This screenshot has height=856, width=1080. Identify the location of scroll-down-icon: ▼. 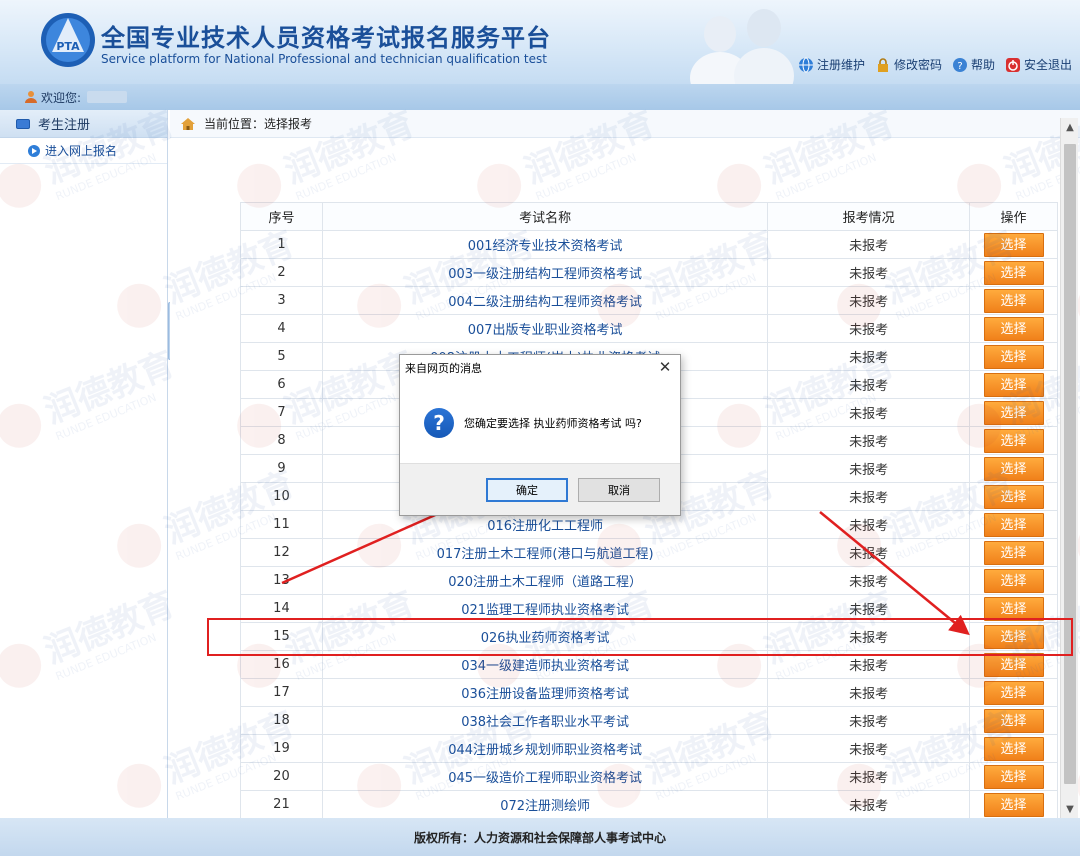
(1070, 809).